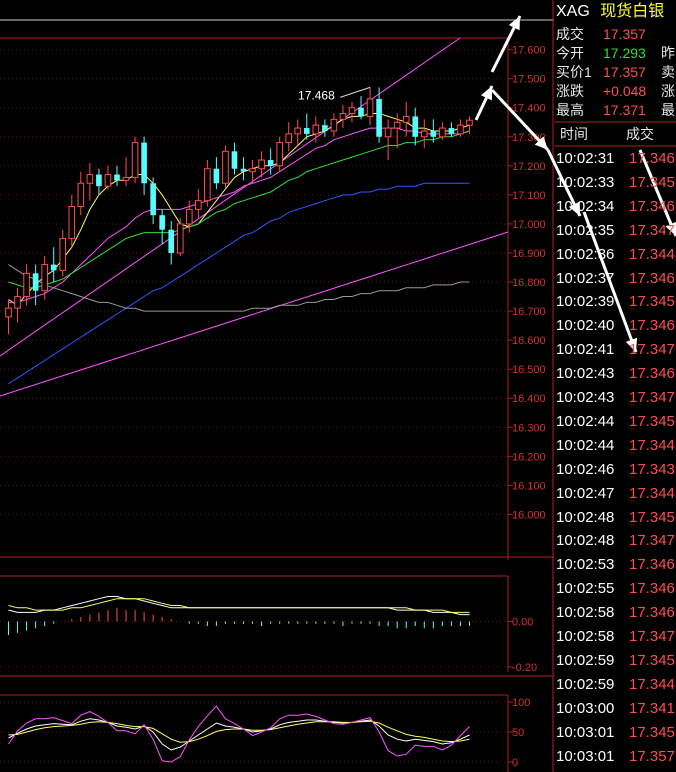 The image size is (676, 772). Describe the element at coordinates (652, 469) in the screenshot. I see `tick-price: 17.343` at that location.